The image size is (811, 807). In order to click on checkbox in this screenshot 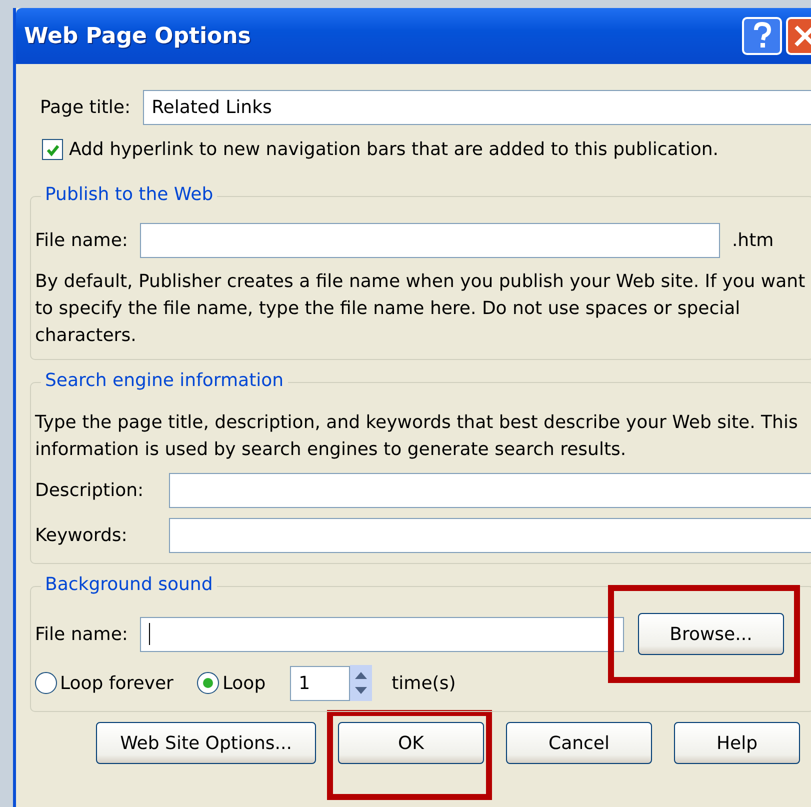, I will do `click(52, 149)`.